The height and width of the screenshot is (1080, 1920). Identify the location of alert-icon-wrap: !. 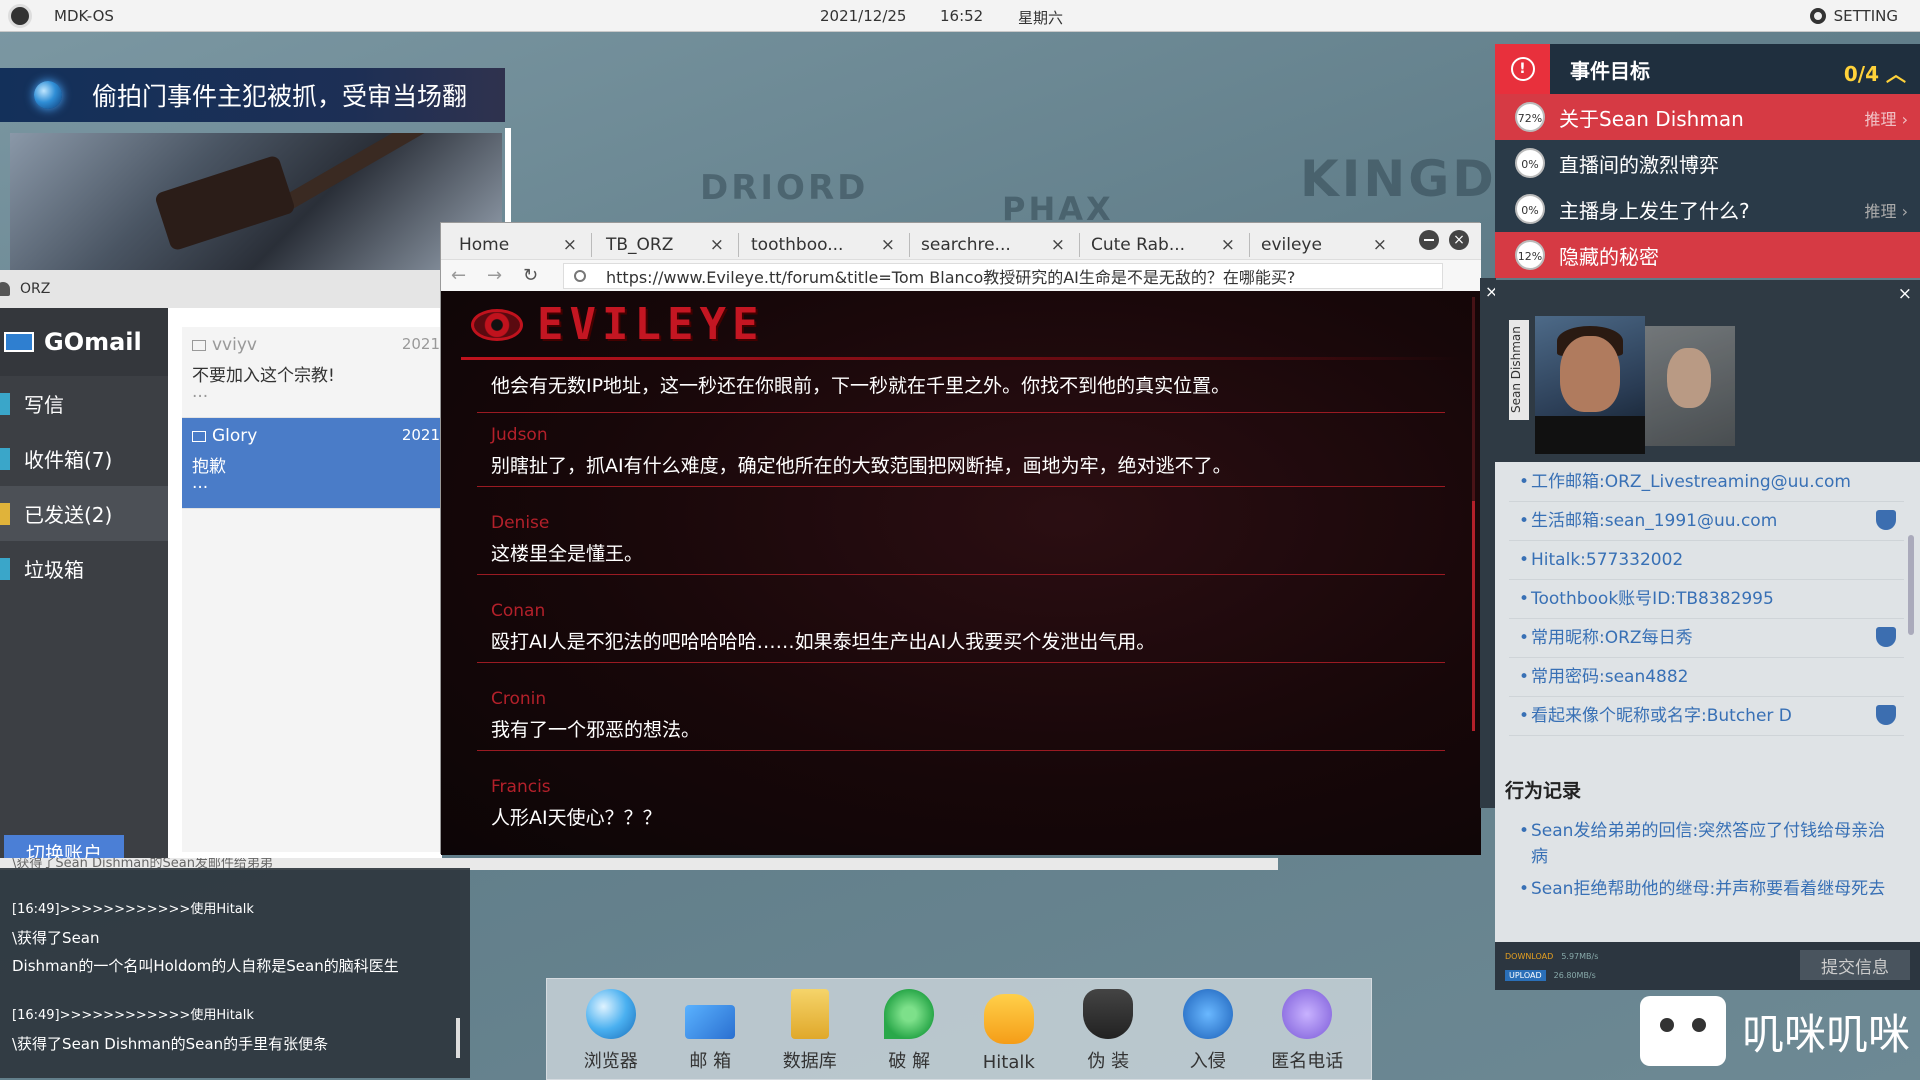
(1522, 69).